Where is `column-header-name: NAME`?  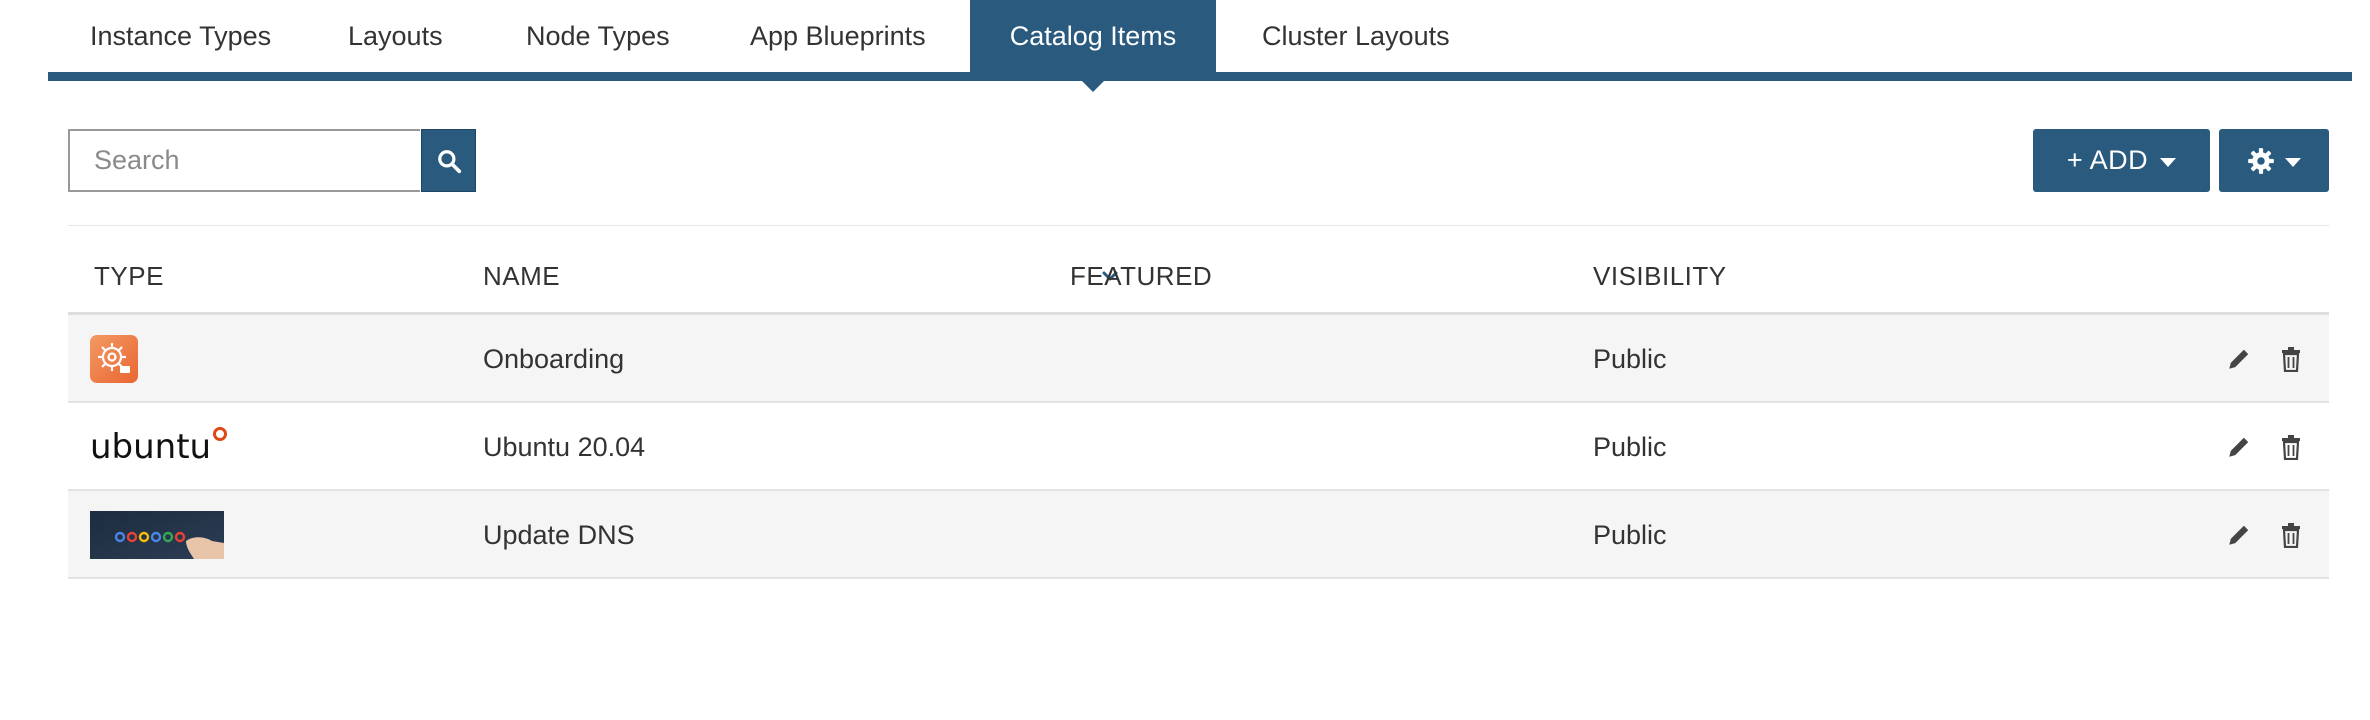 column-header-name: NAME is located at coordinates (521, 276).